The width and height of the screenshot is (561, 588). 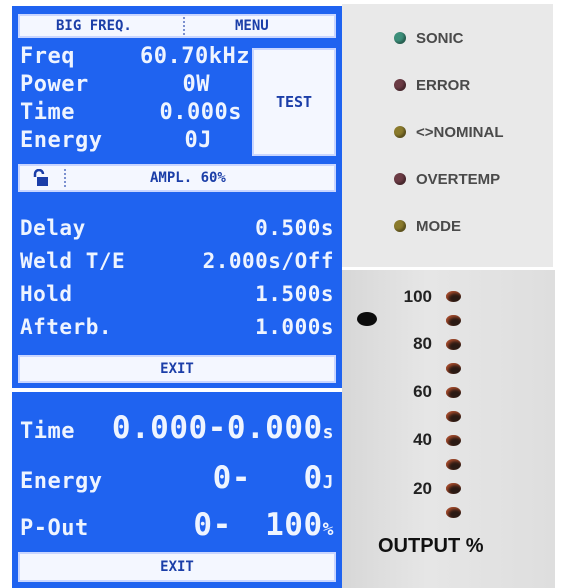 I want to click on energy-label: Energy, so click(x=61, y=140).